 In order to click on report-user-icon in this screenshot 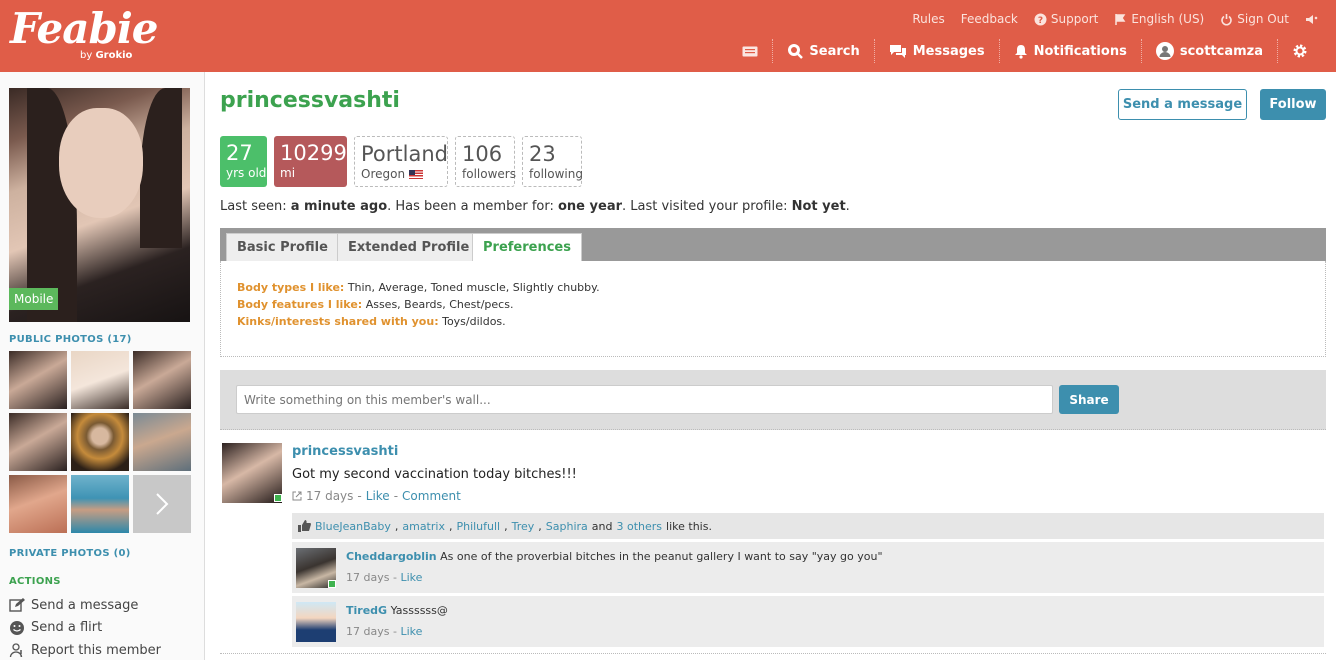, I will do `click(16, 650)`.